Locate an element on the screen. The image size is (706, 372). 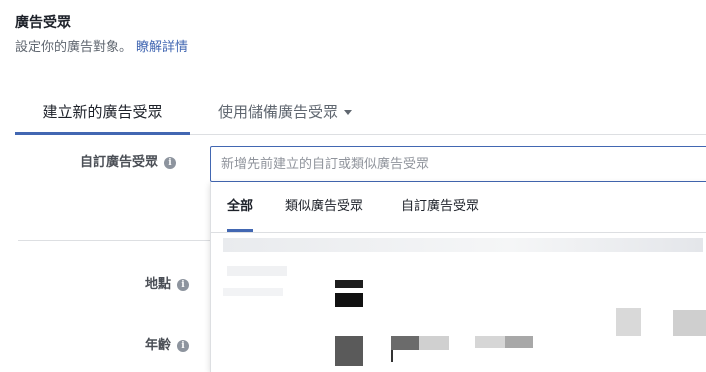
custom-audience-search-box is located at coordinates (458, 164).